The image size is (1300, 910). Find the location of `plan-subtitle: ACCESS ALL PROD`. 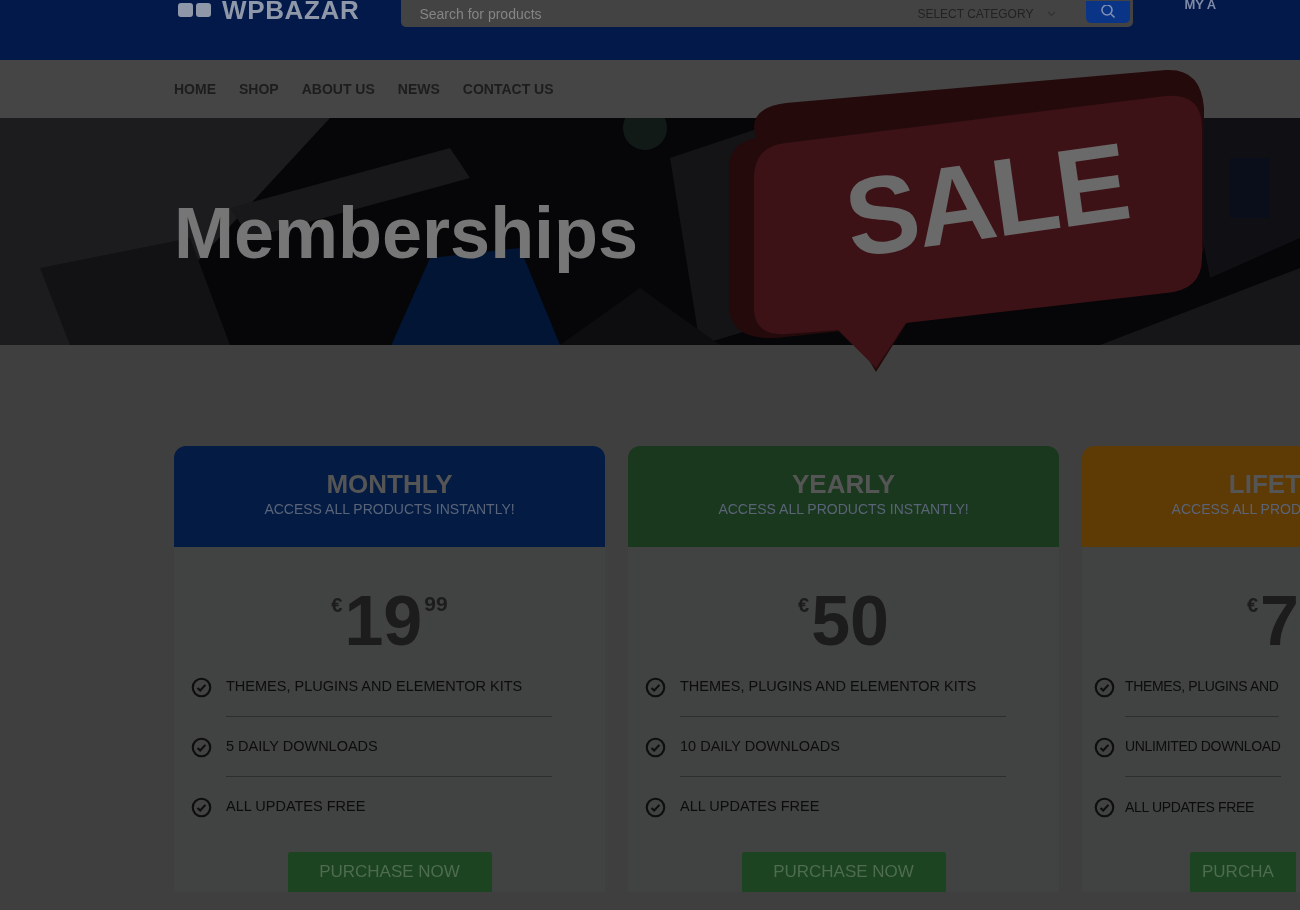

plan-subtitle: ACCESS ALL PROD is located at coordinates (1235, 509).